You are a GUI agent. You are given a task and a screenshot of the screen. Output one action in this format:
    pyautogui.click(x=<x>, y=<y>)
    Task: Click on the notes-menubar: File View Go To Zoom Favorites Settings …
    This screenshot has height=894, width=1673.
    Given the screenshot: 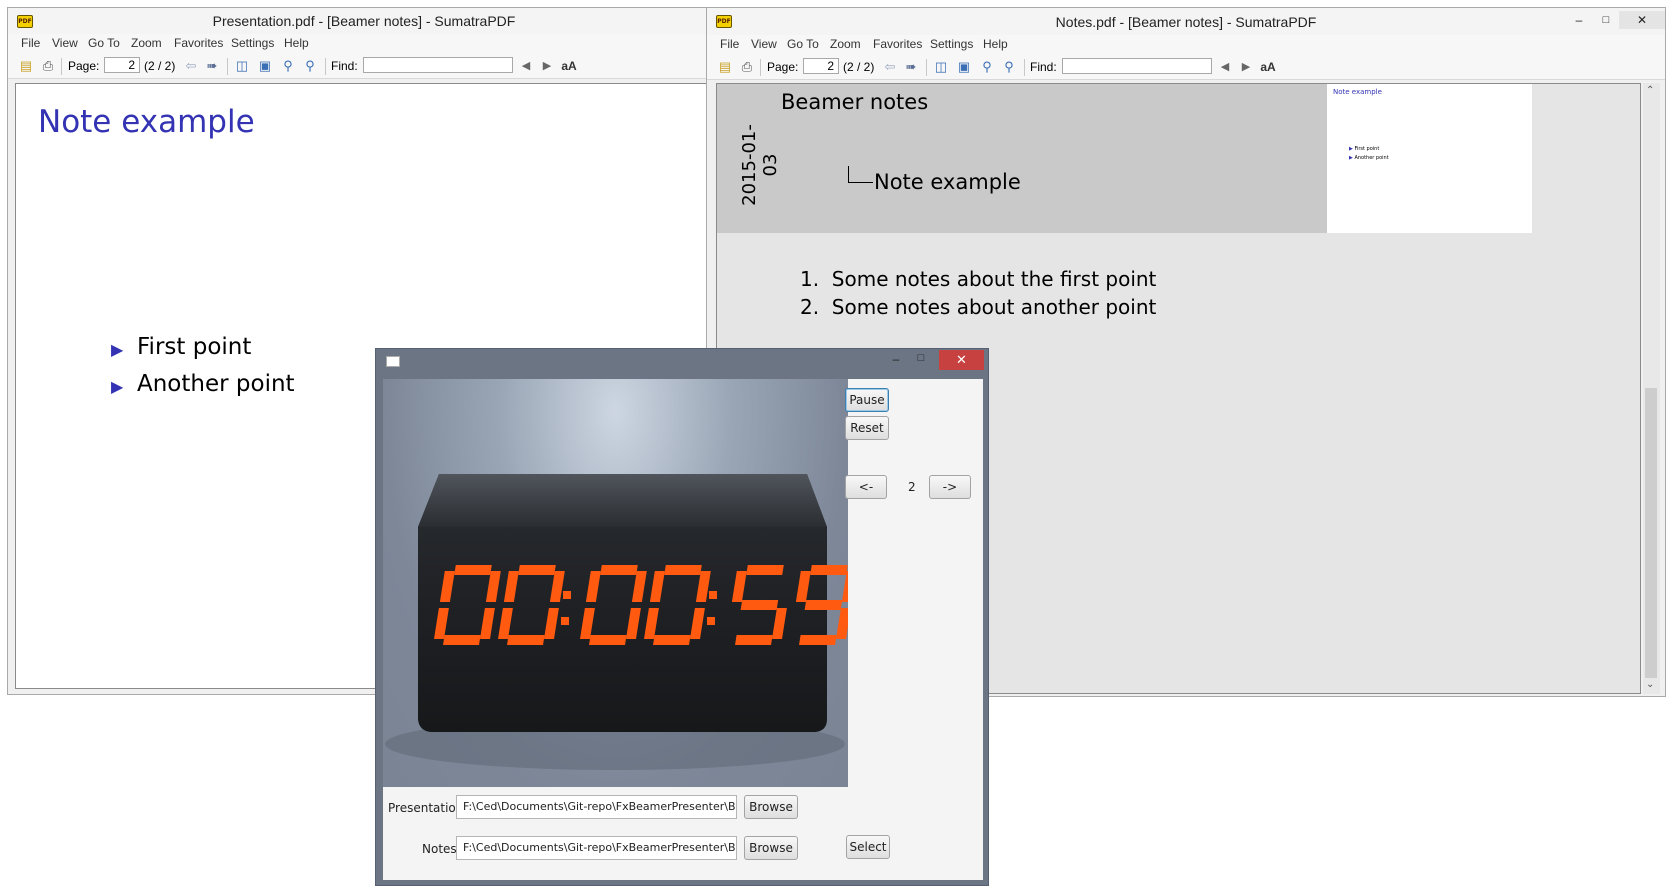 What is the action you would take?
    pyautogui.click(x=1186, y=45)
    